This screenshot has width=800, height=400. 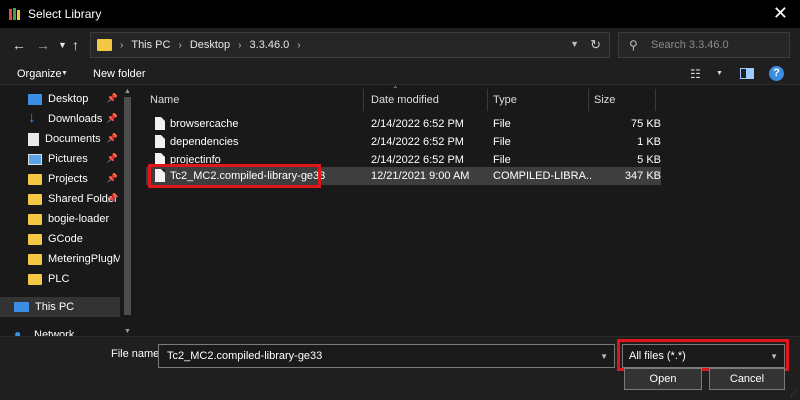 I want to click on sidebar-item-documents: Documents 📌, so click(x=60, y=139).